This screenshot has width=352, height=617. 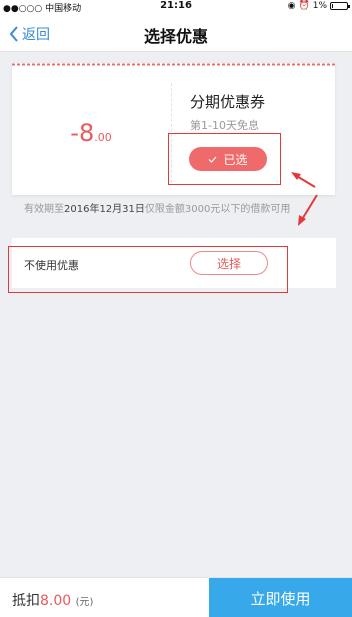 I want to click on deduct-summary: 抵扣8.00 (元), so click(x=52, y=600).